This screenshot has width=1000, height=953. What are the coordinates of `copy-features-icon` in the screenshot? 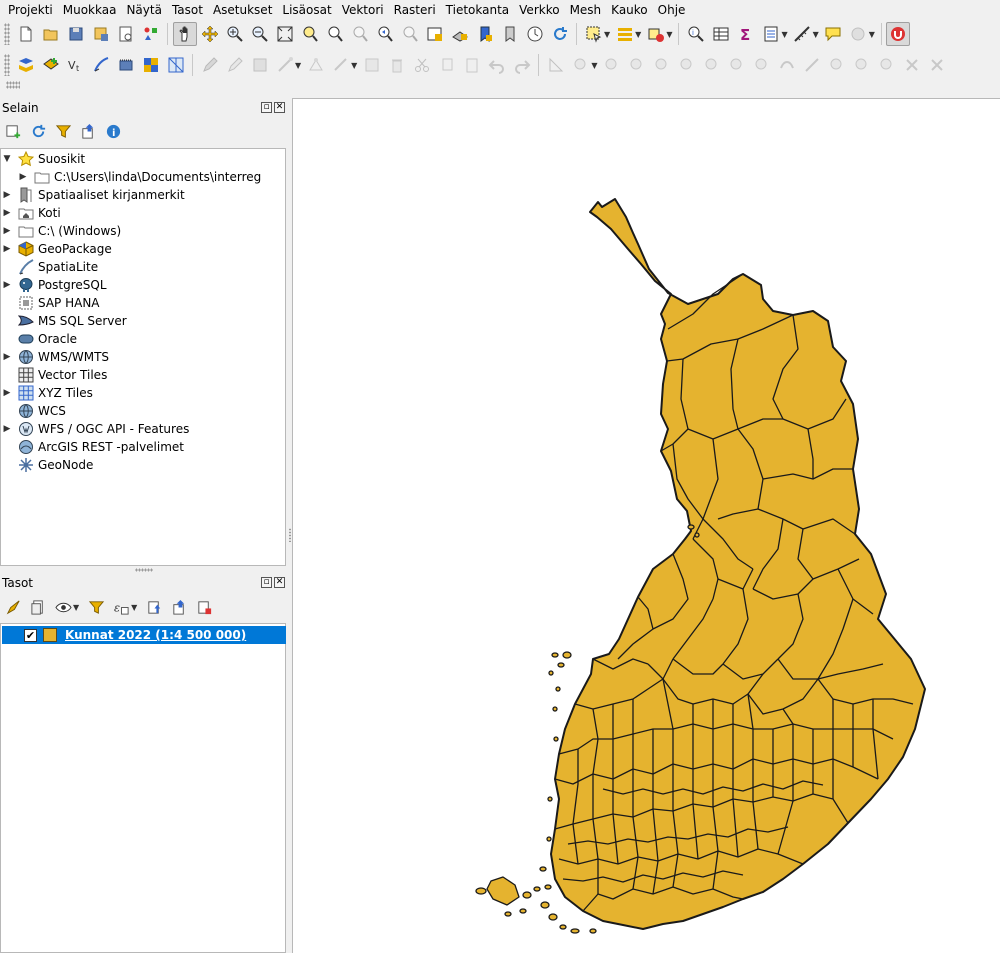 It's located at (447, 65).